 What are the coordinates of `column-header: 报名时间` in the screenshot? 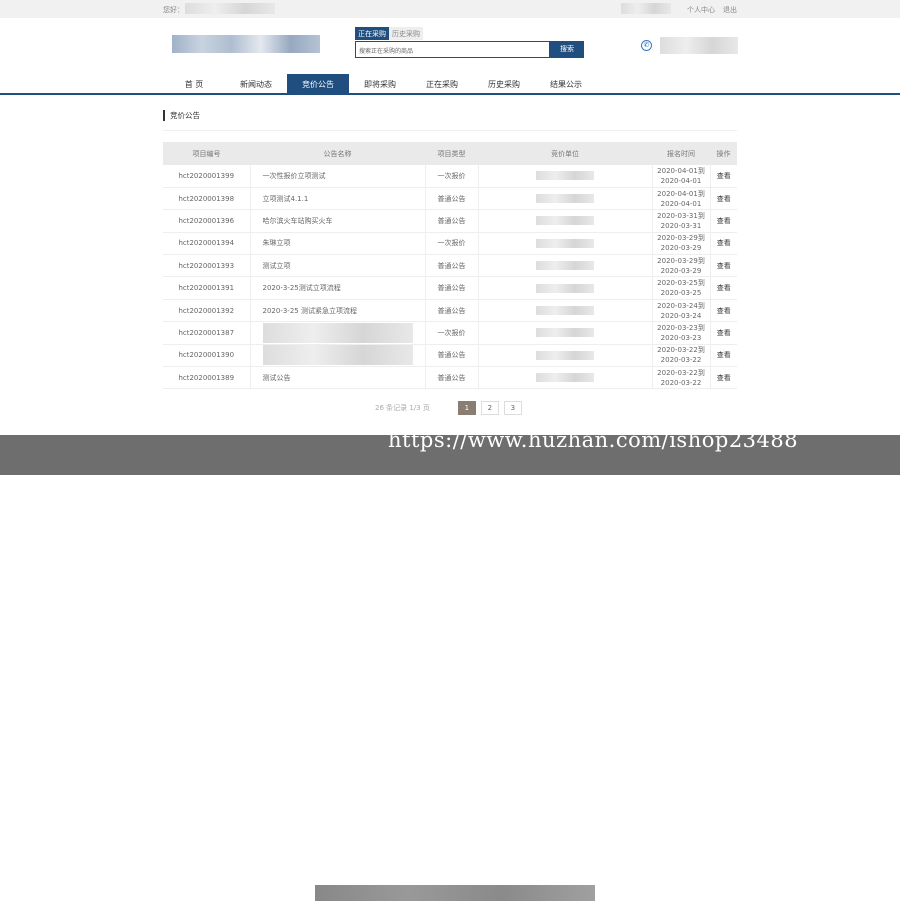 It's located at (681, 153).